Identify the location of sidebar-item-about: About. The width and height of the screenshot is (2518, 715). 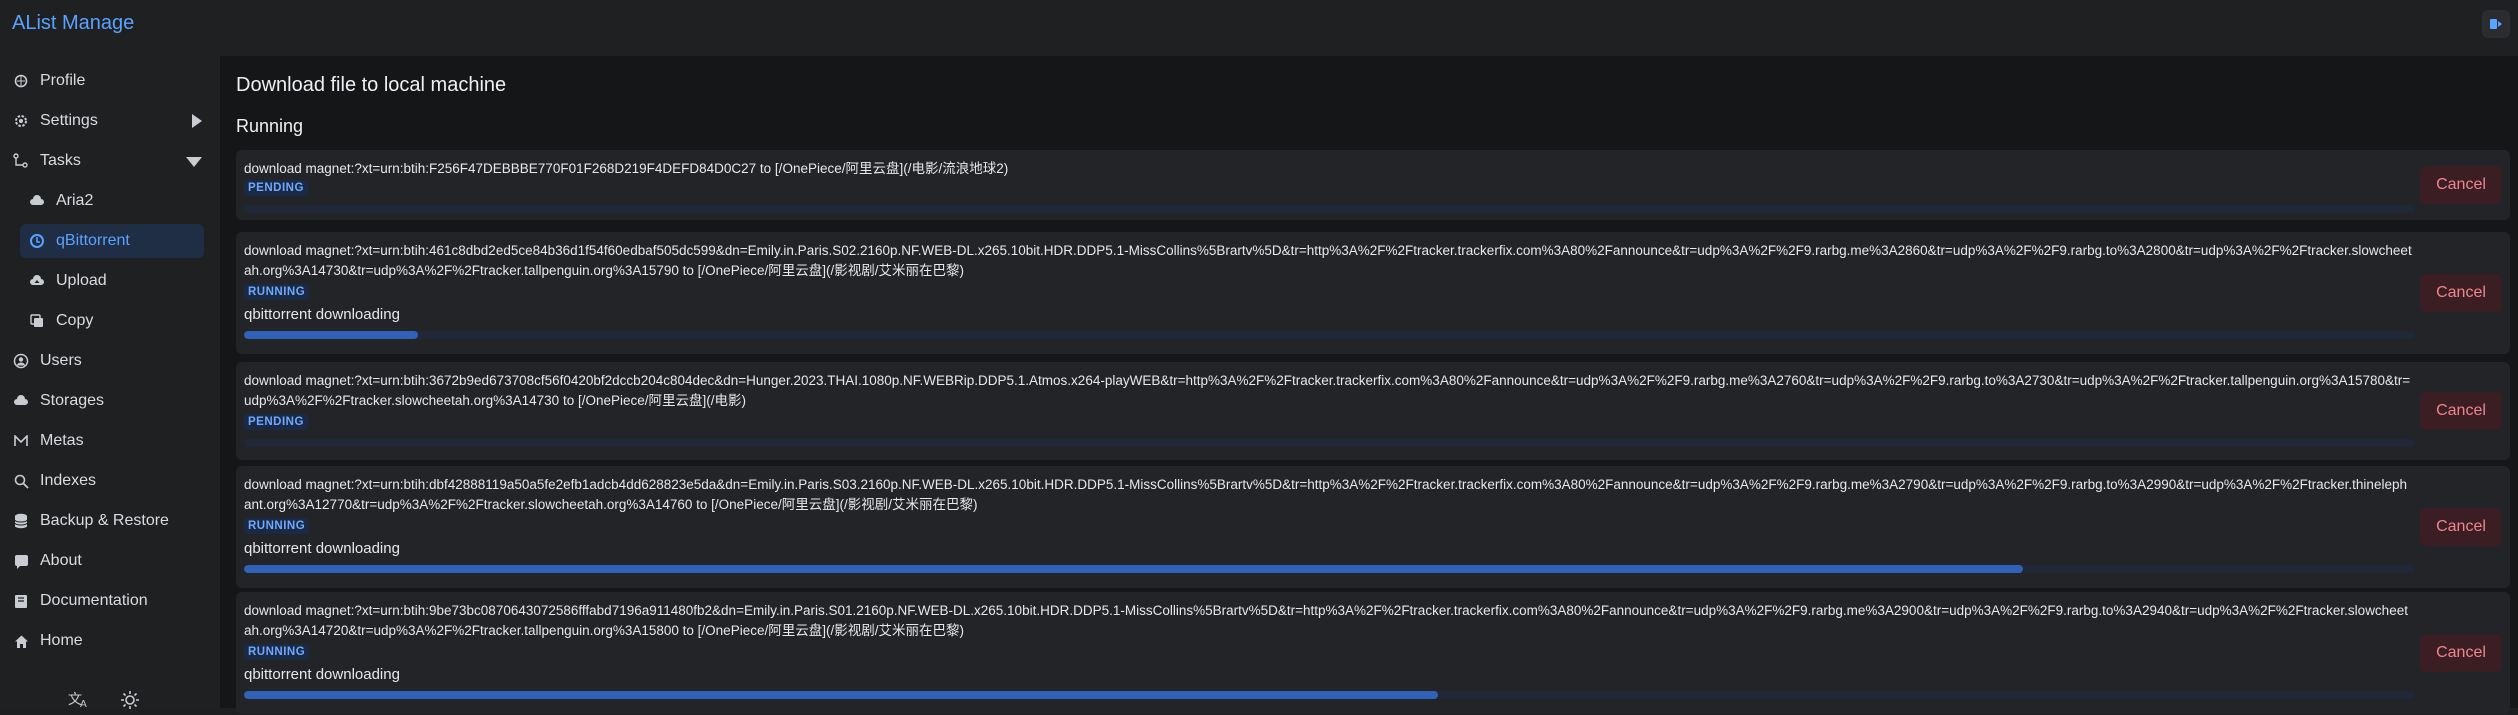
(104, 561).